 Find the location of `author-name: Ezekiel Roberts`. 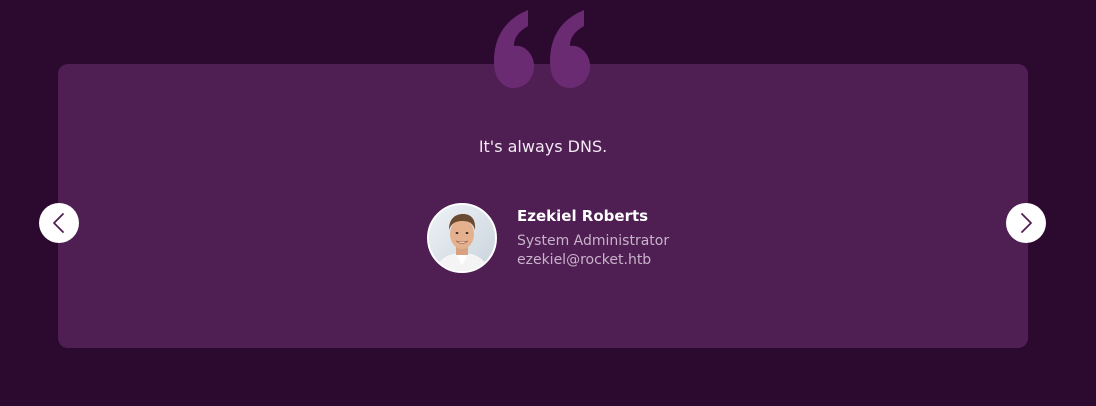

author-name: Ezekiel Roberts is located at coordinates (583, 216).